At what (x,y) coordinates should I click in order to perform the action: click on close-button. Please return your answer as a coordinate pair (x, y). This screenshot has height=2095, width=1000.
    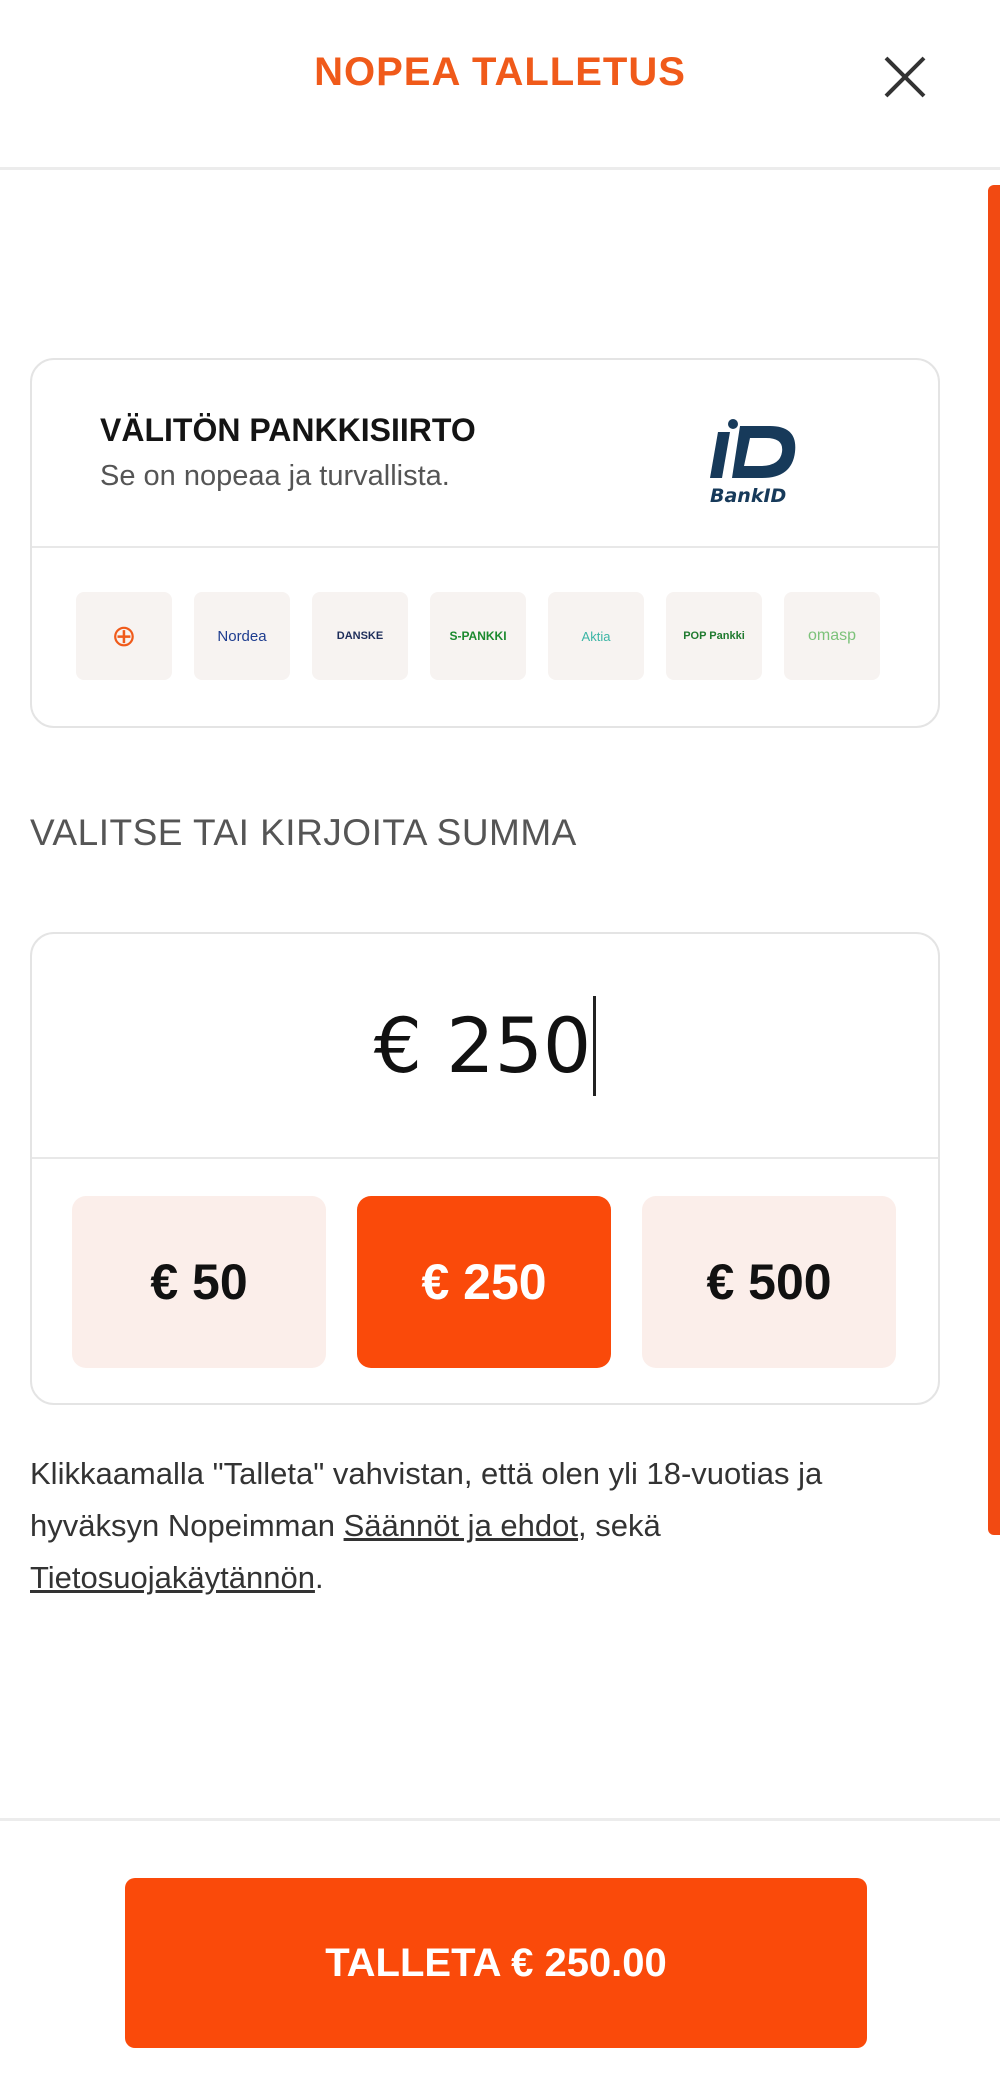
    Looking at the image, I should click on (906, 78).